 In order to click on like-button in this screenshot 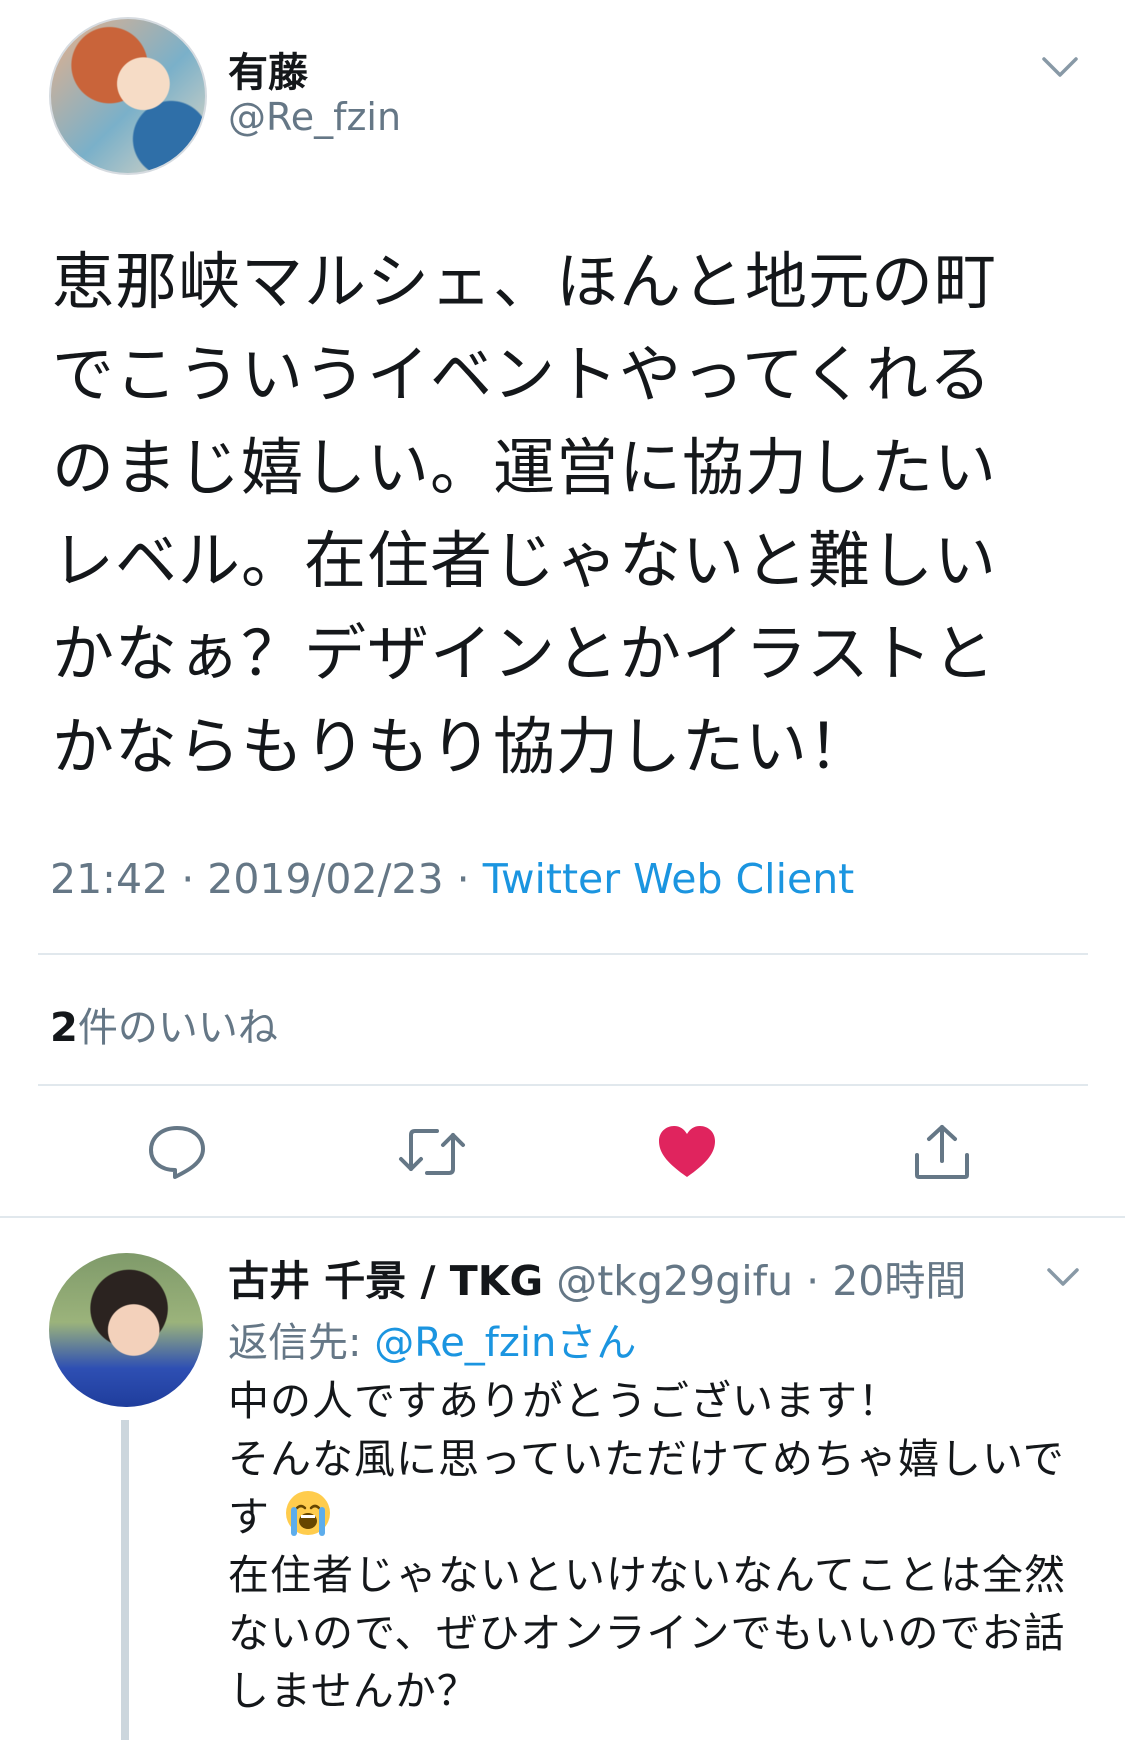, I will do `click(687, 1152)`.